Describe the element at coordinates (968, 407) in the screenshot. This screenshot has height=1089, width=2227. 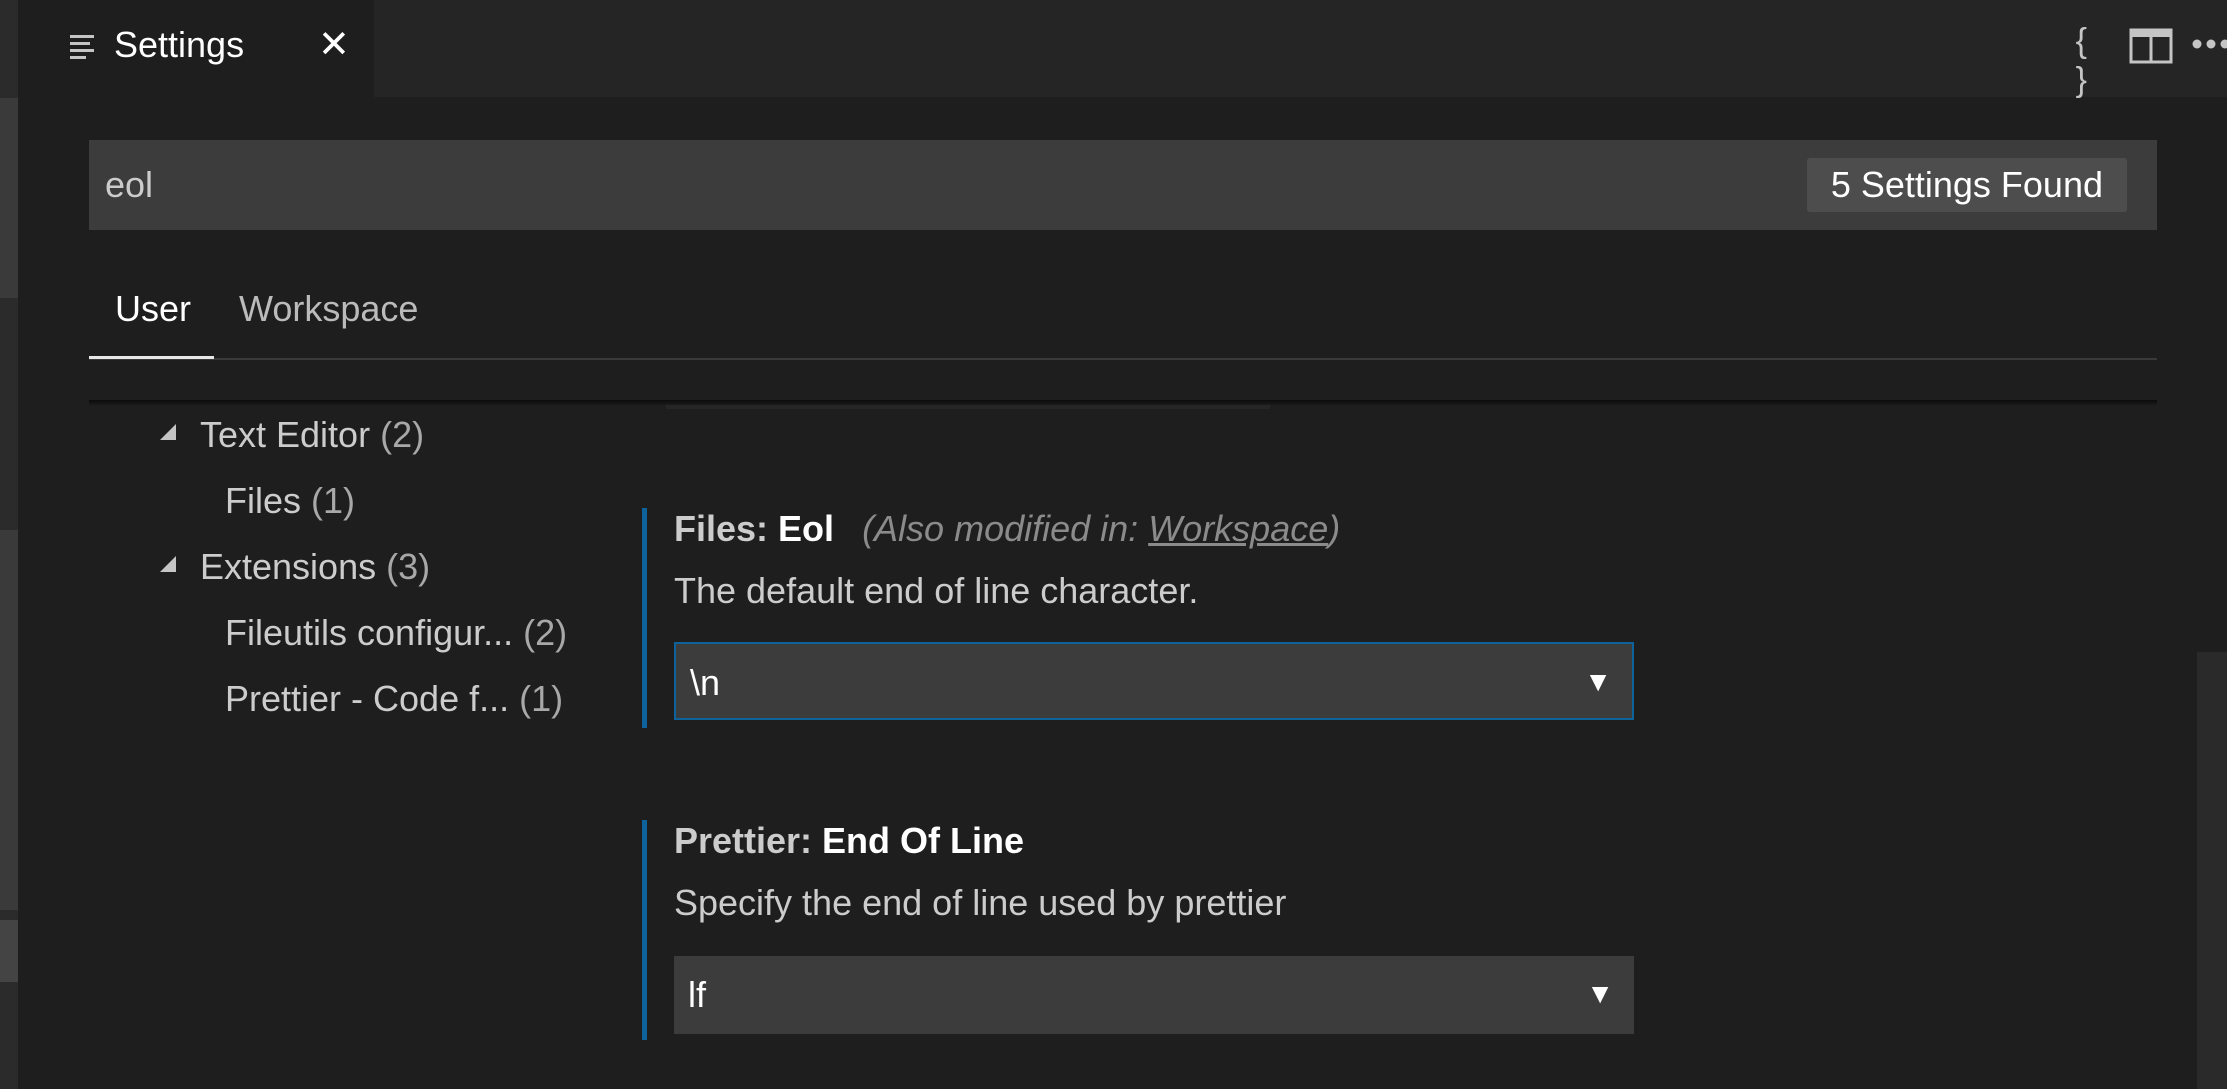
I see `divider` at that location.